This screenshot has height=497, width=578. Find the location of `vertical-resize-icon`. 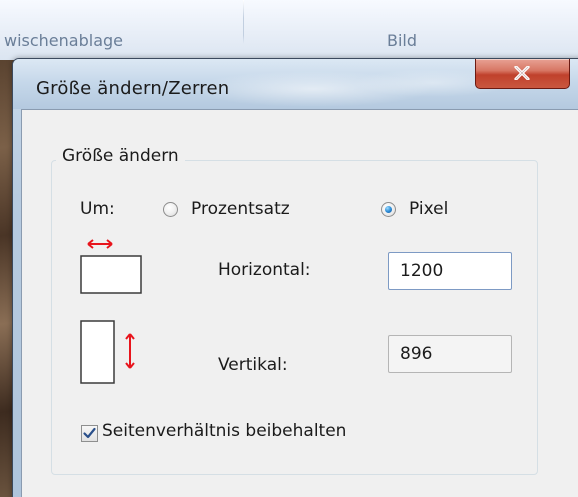

vertical-resize-icon is located at coordinates (107, 352).